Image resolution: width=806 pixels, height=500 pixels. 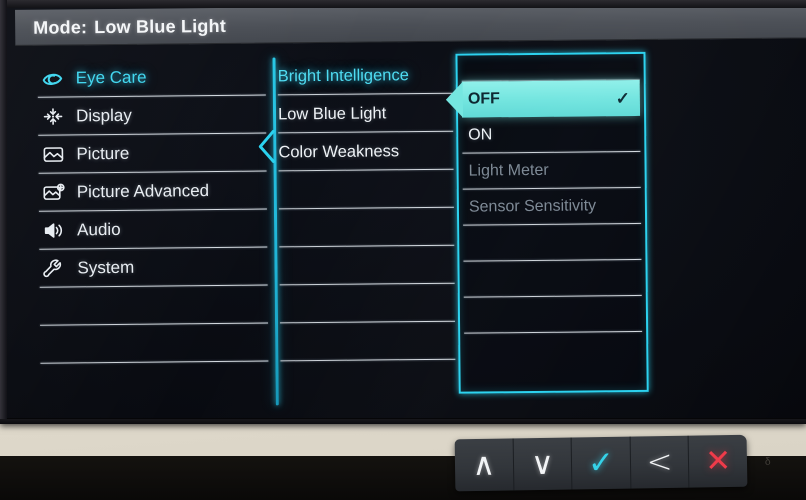 What do you see at coordinates (264, 146) in the screenshot?
I see `selection-pointer-icon` at bounding box center [264, 146].